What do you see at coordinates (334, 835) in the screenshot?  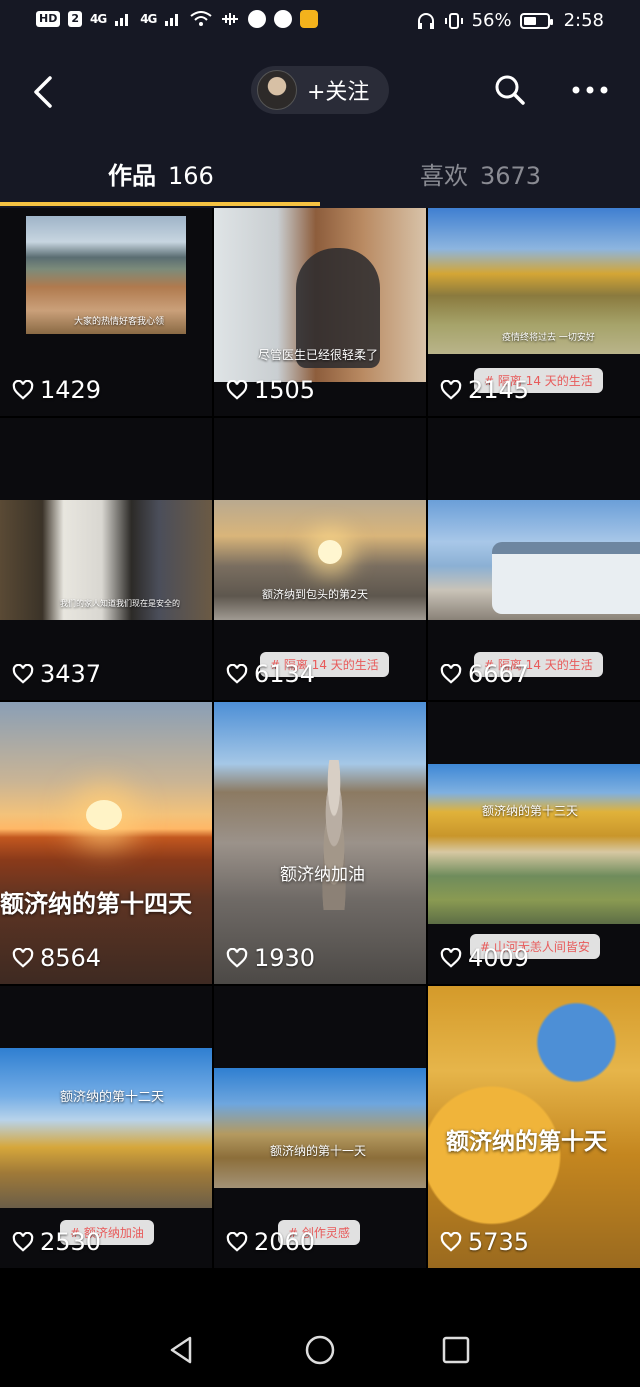 I see `stone-stack` at bounding box center [334, 835].